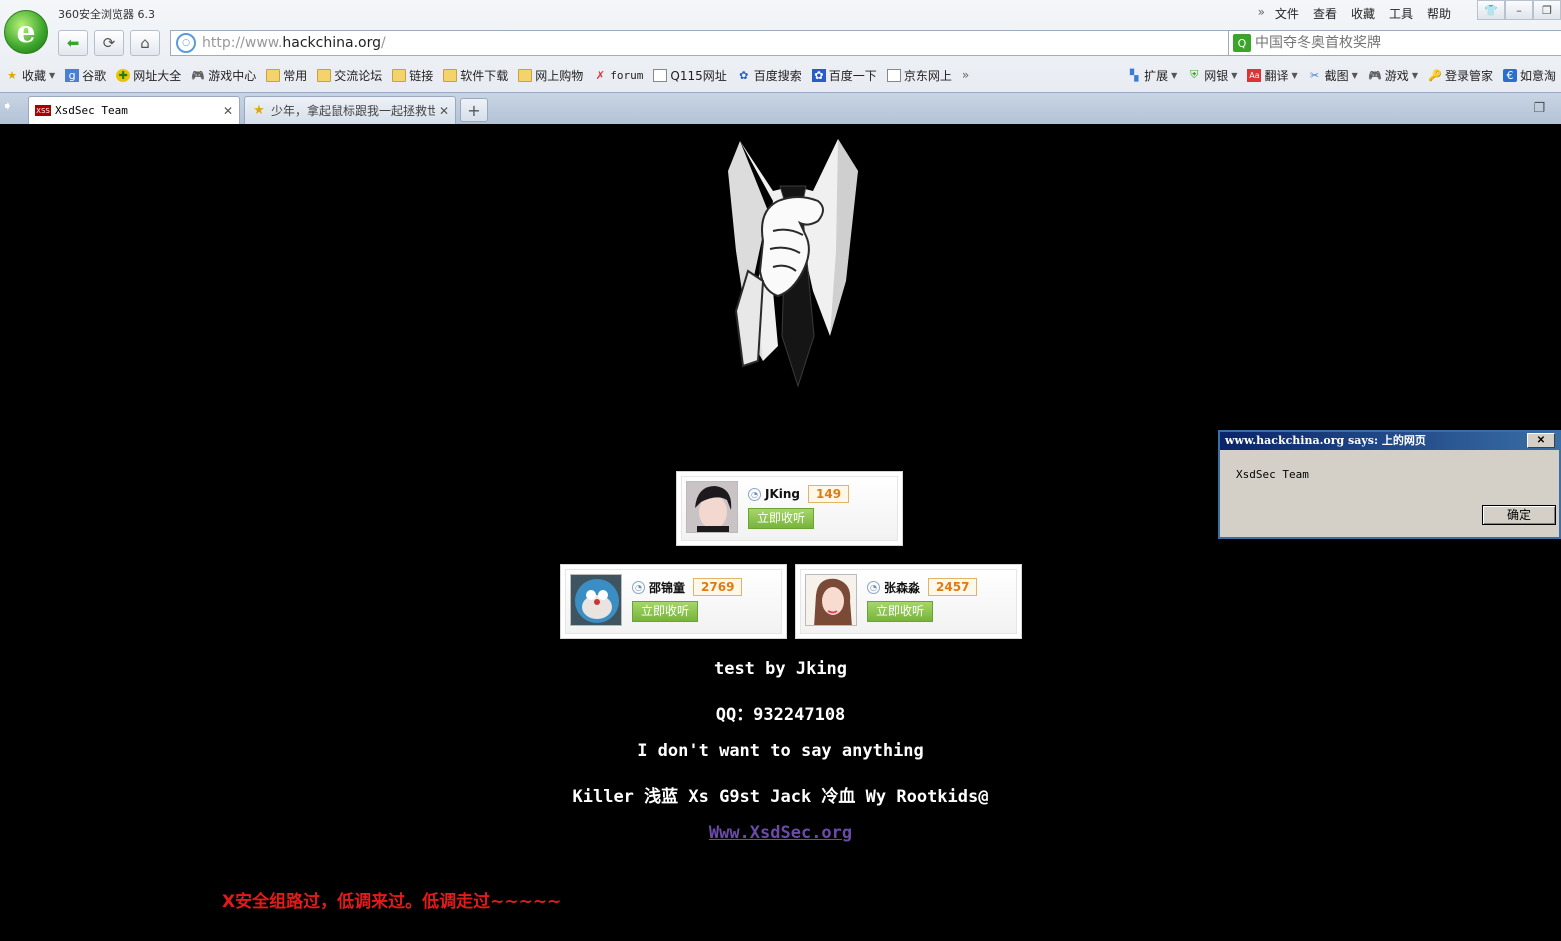 The height and width of the screenshot is (941, 1561). Describe the element at coordinates (1547, 10) in the screenshot. I see `restore-icon: ❐` at that location.